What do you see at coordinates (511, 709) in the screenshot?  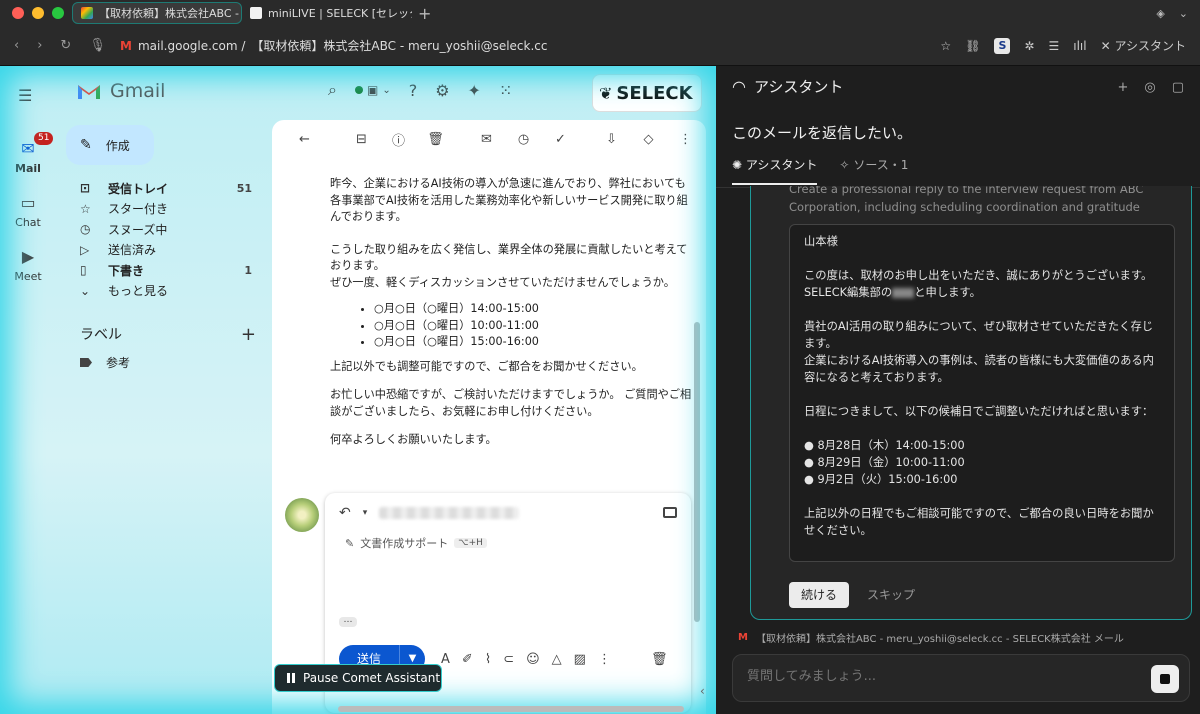 I see `horizontal-scrollbar` at bounding box center [511, 709].